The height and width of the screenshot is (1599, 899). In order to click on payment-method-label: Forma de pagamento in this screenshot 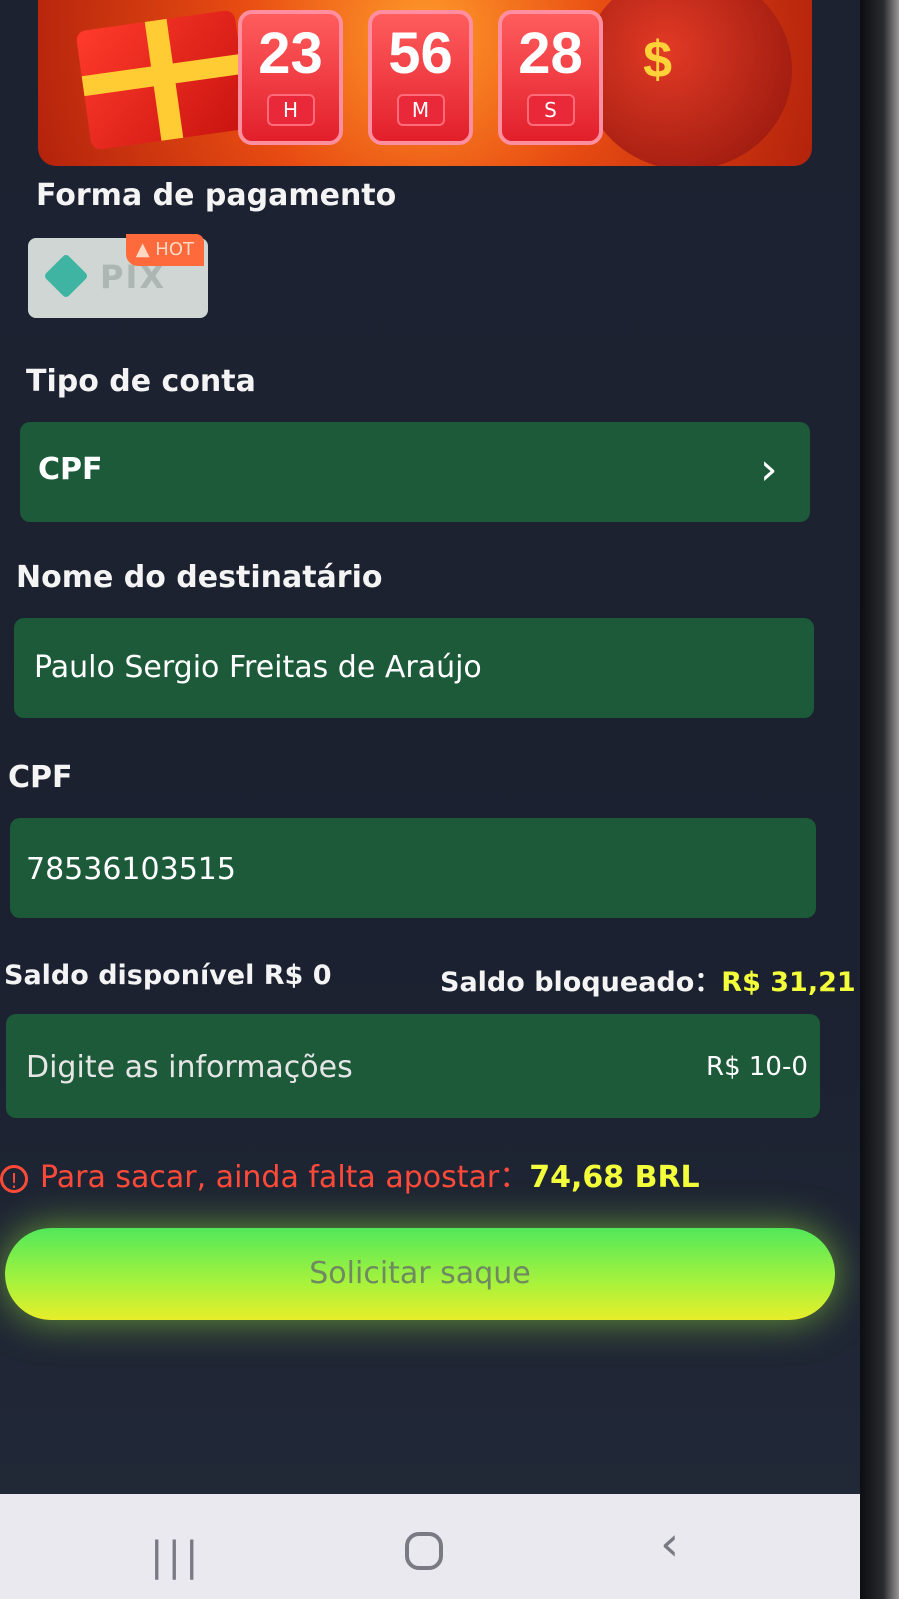, I will do `click(216, 195)`.